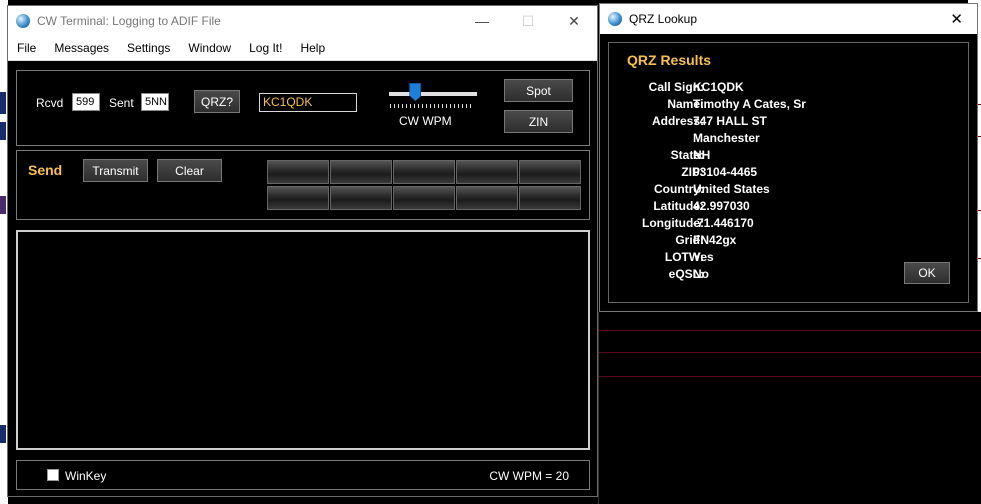 This screenshot has width=981, height=504. Describe the element at coordinates (81, 48) in the screenshot. I see `menu-messages: Messages` at that location.